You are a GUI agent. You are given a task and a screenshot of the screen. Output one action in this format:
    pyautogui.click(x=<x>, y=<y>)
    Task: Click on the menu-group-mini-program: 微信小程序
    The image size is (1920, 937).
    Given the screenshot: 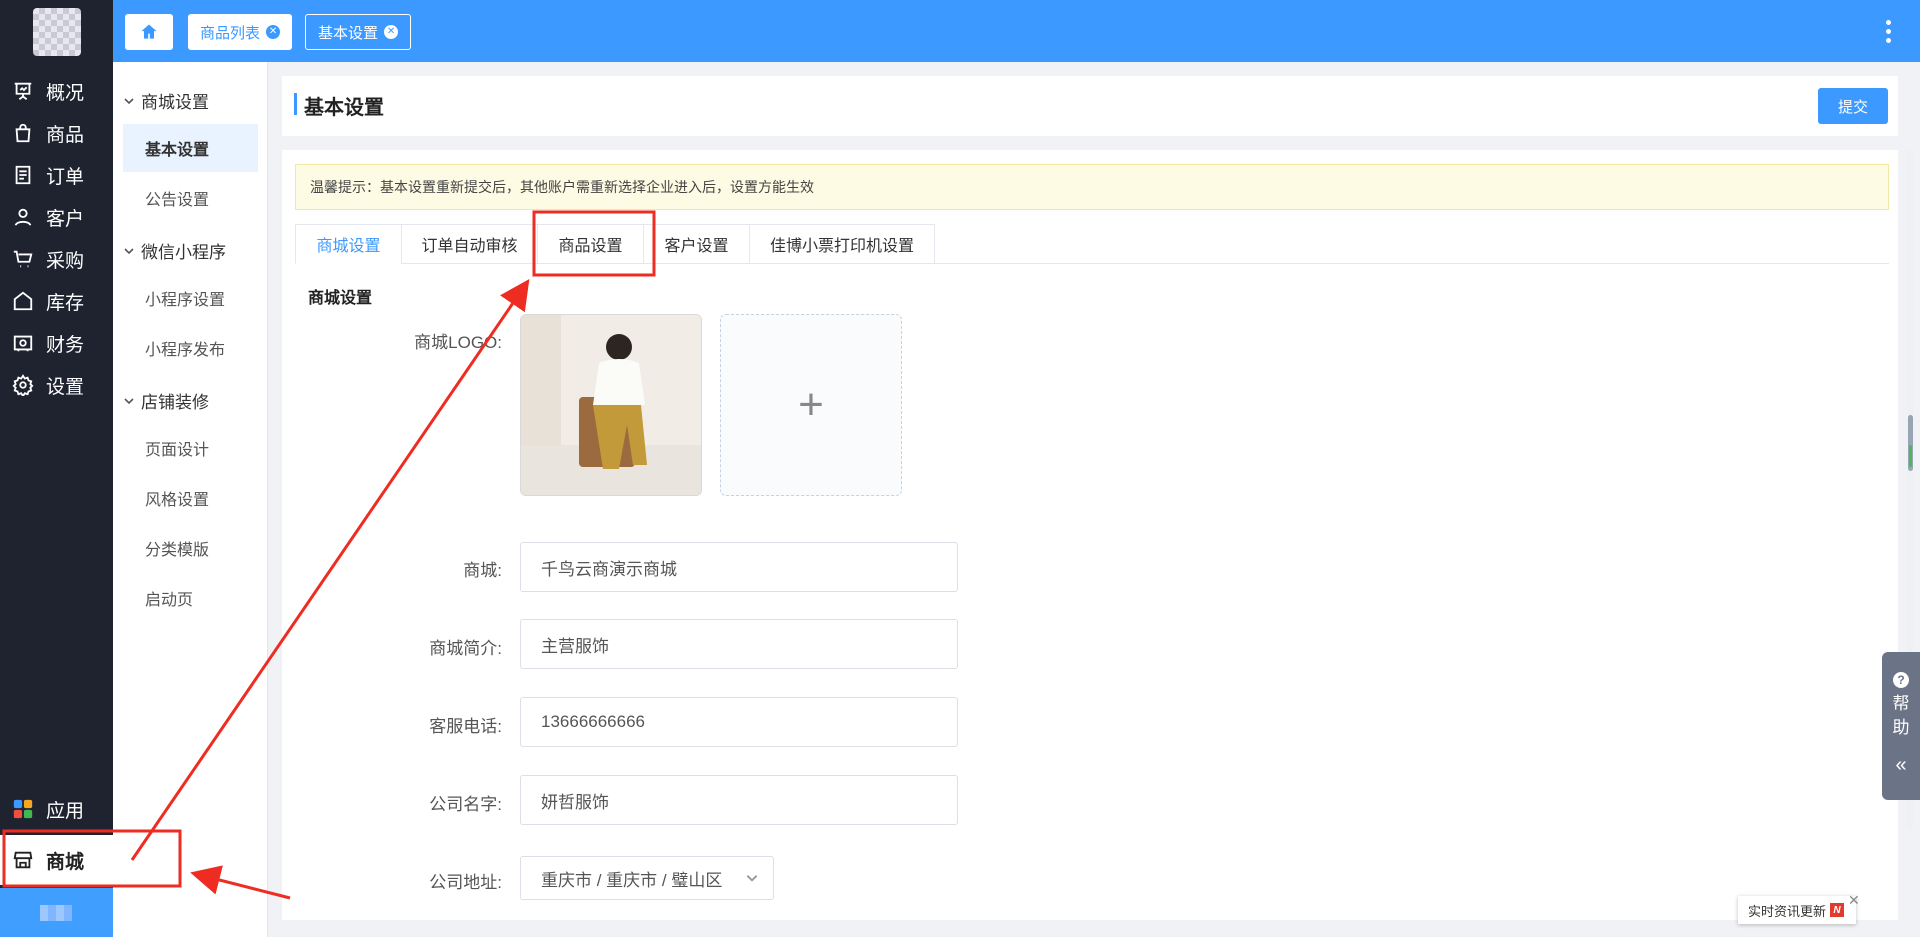 What is the action you would take?
    pyautogui.click(x=174, y=250)
    